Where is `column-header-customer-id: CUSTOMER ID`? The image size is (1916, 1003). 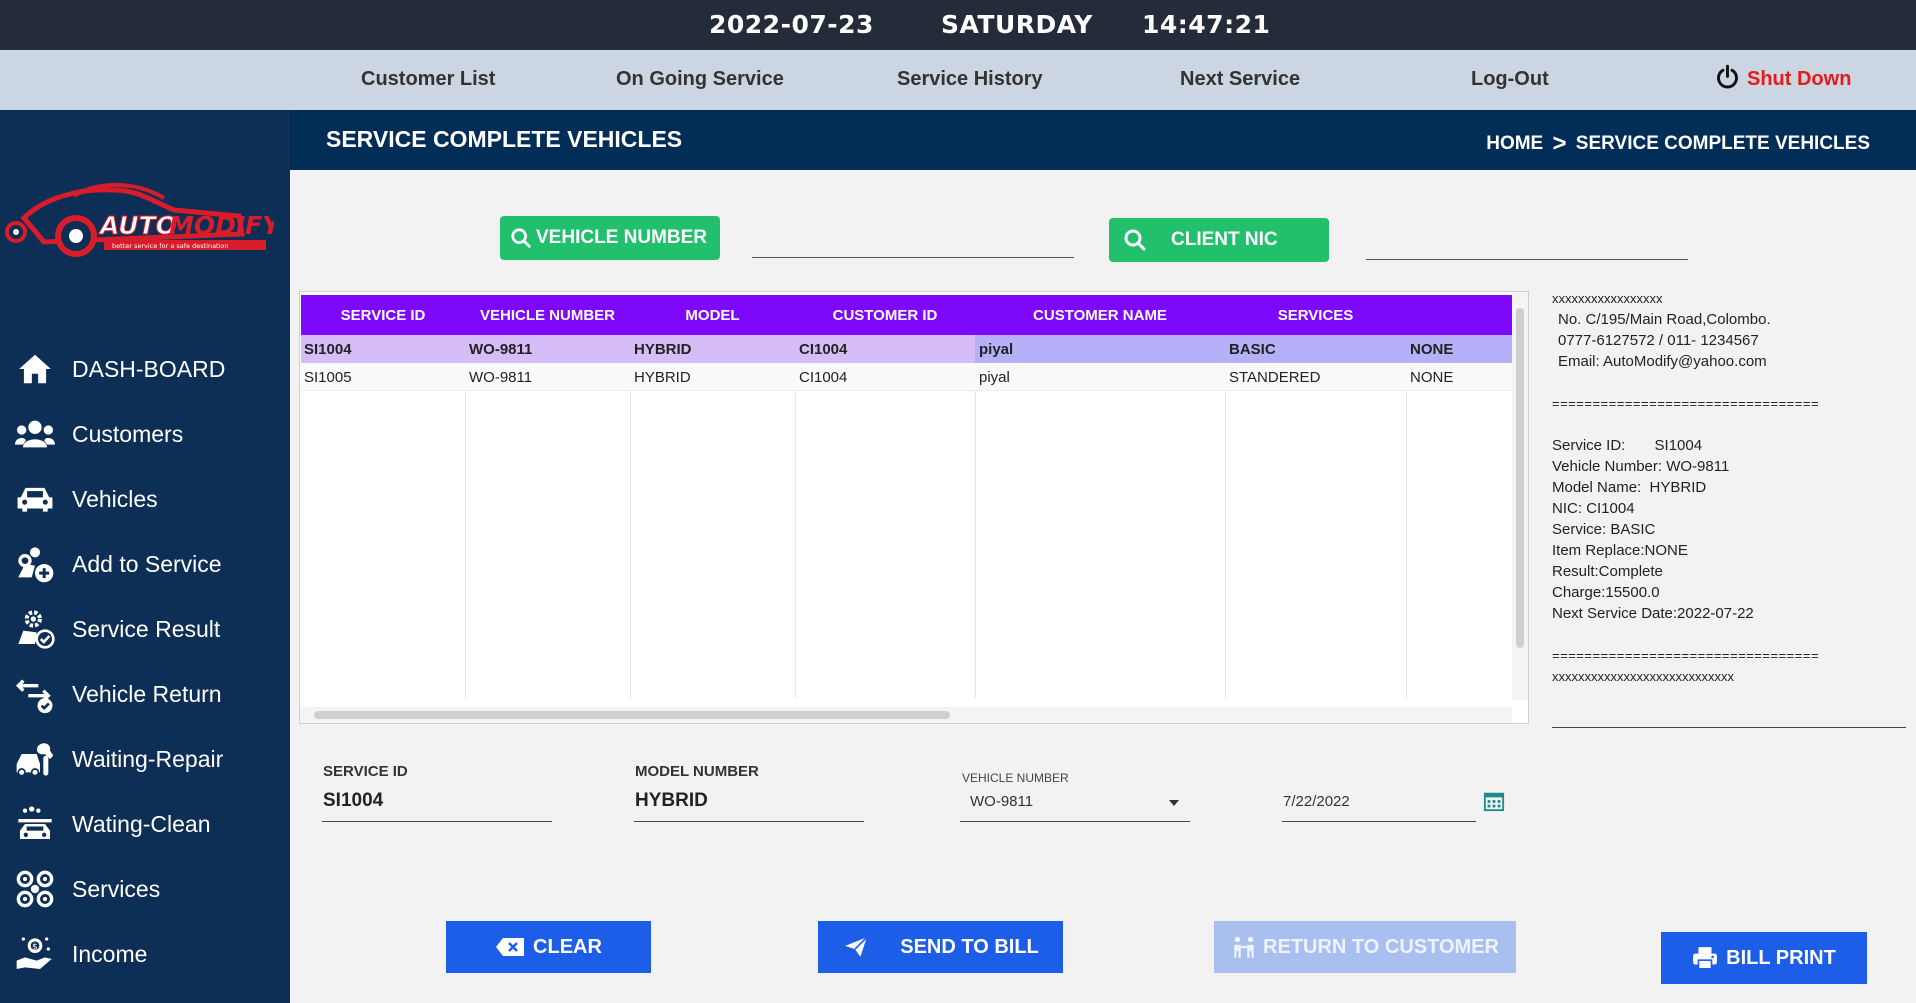
column-header-customer-id: CUSTOMER ID is located at coordinates (885, 315).